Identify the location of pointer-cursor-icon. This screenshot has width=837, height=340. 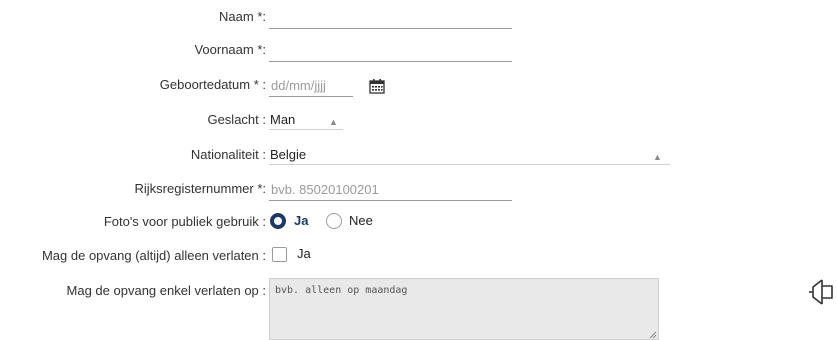
(821, 292).